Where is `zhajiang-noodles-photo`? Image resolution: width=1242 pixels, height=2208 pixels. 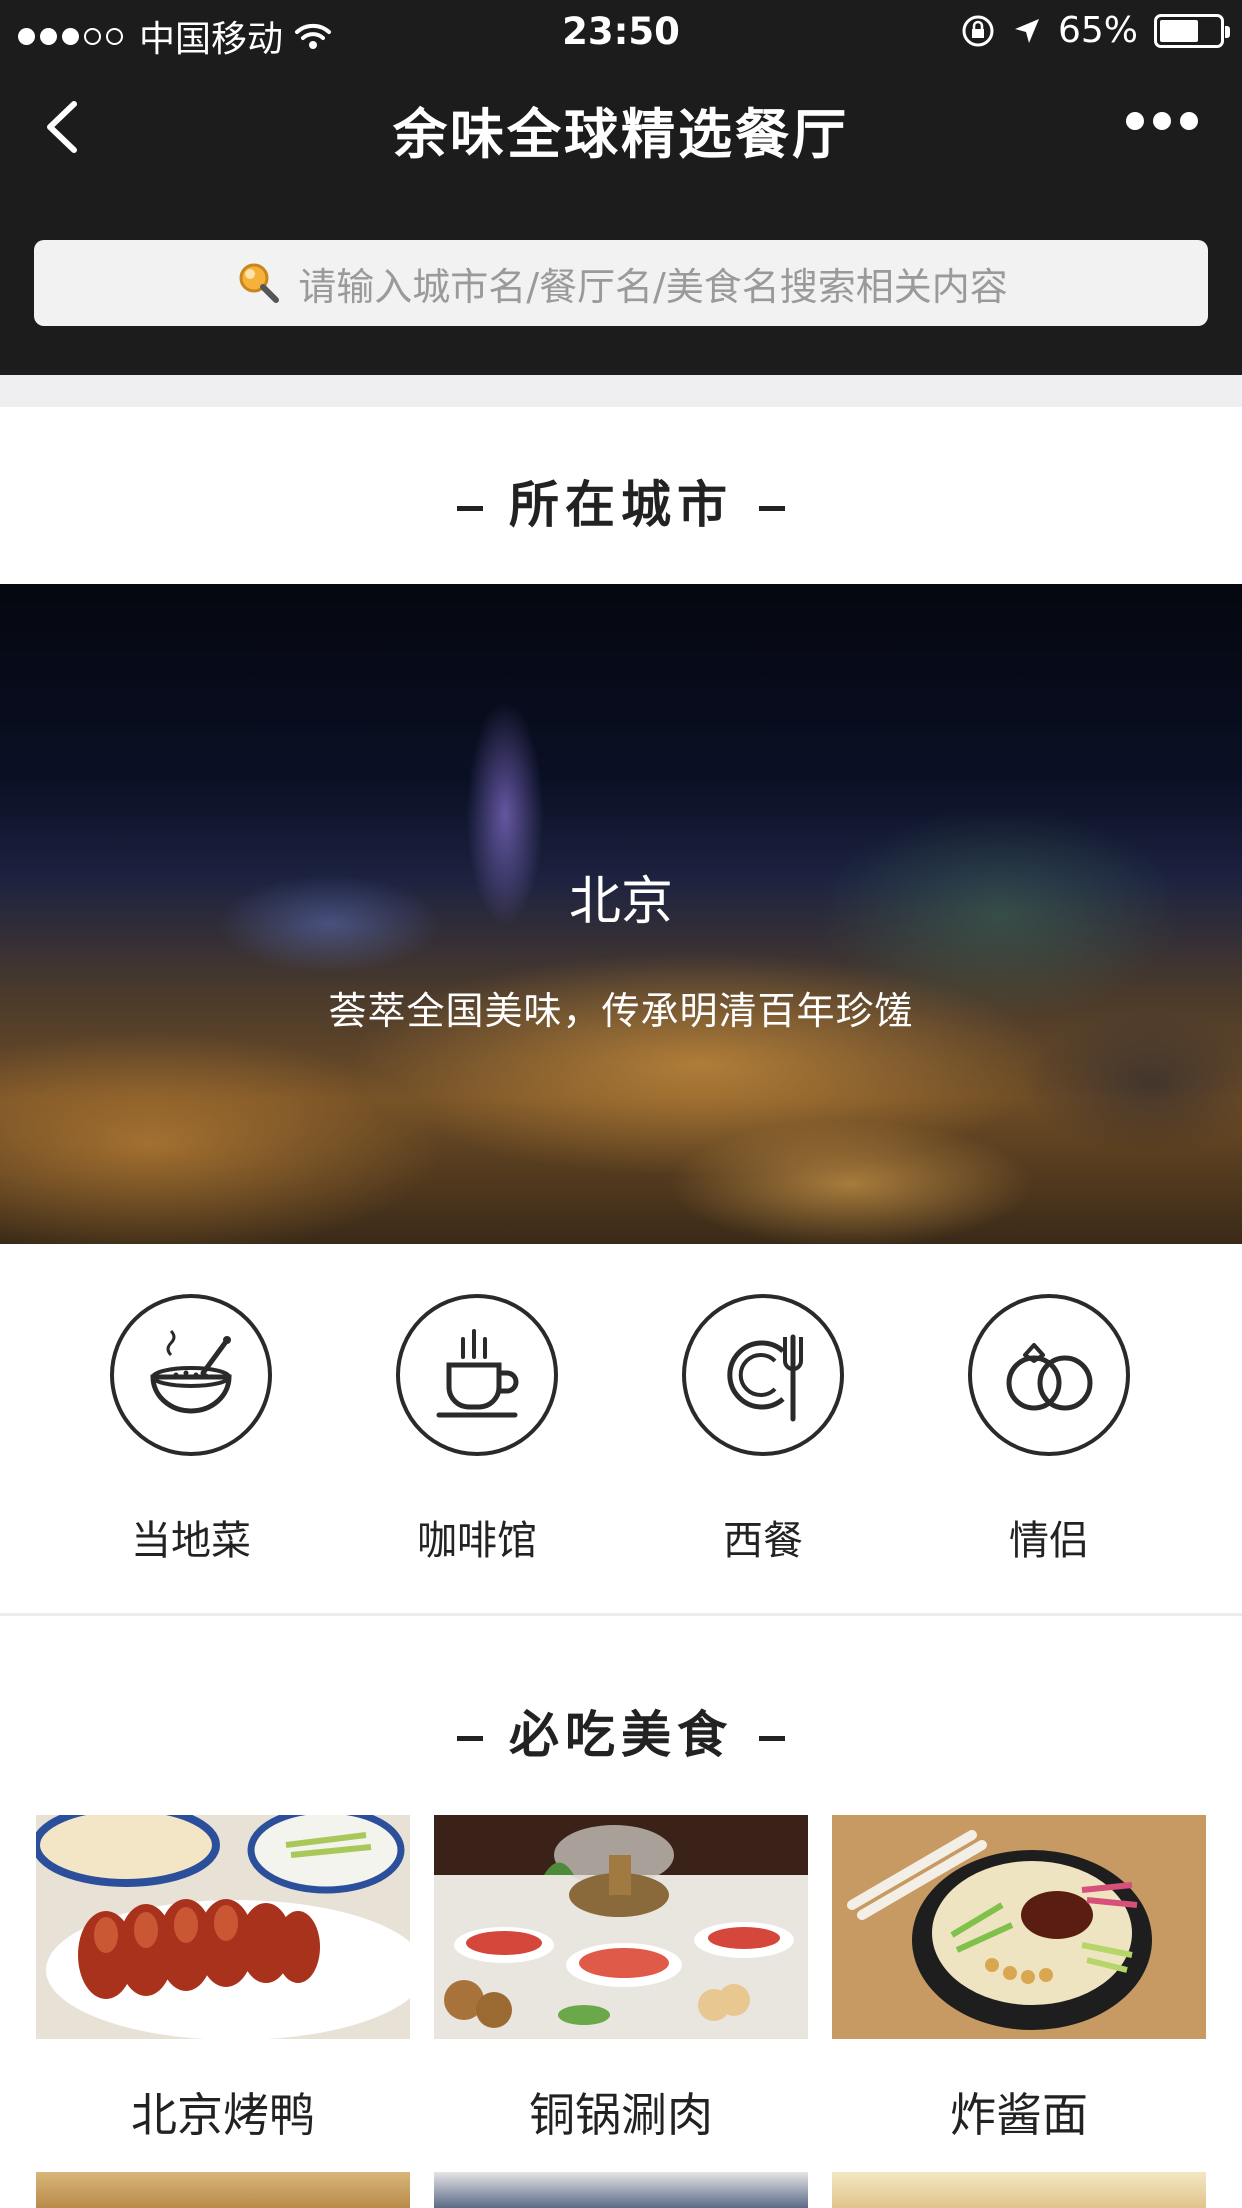
zhajiang-noodles-photo is located at coordinates (1019, 1927).